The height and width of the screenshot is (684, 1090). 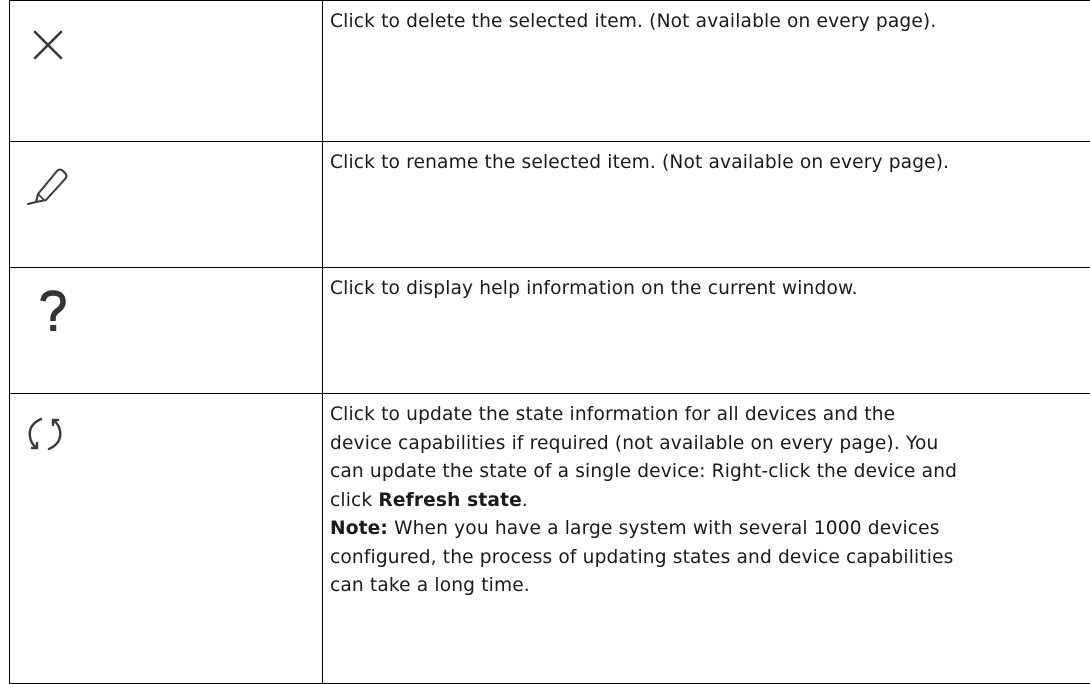 I want to click on ui-term-refresh-state: Refresh state, so click(x=450, y=500).